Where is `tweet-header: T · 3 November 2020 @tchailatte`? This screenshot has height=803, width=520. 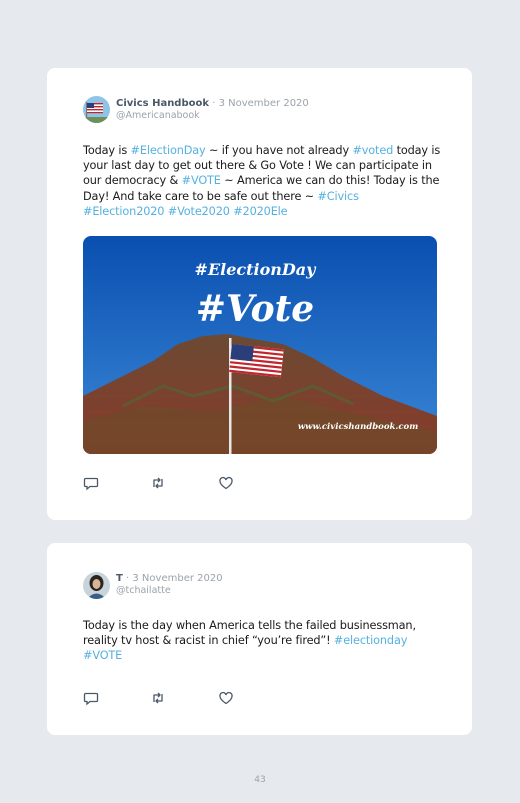 tweet-header: T · 3 November 2020 @tchailatte is located at coordinates (169, 585).